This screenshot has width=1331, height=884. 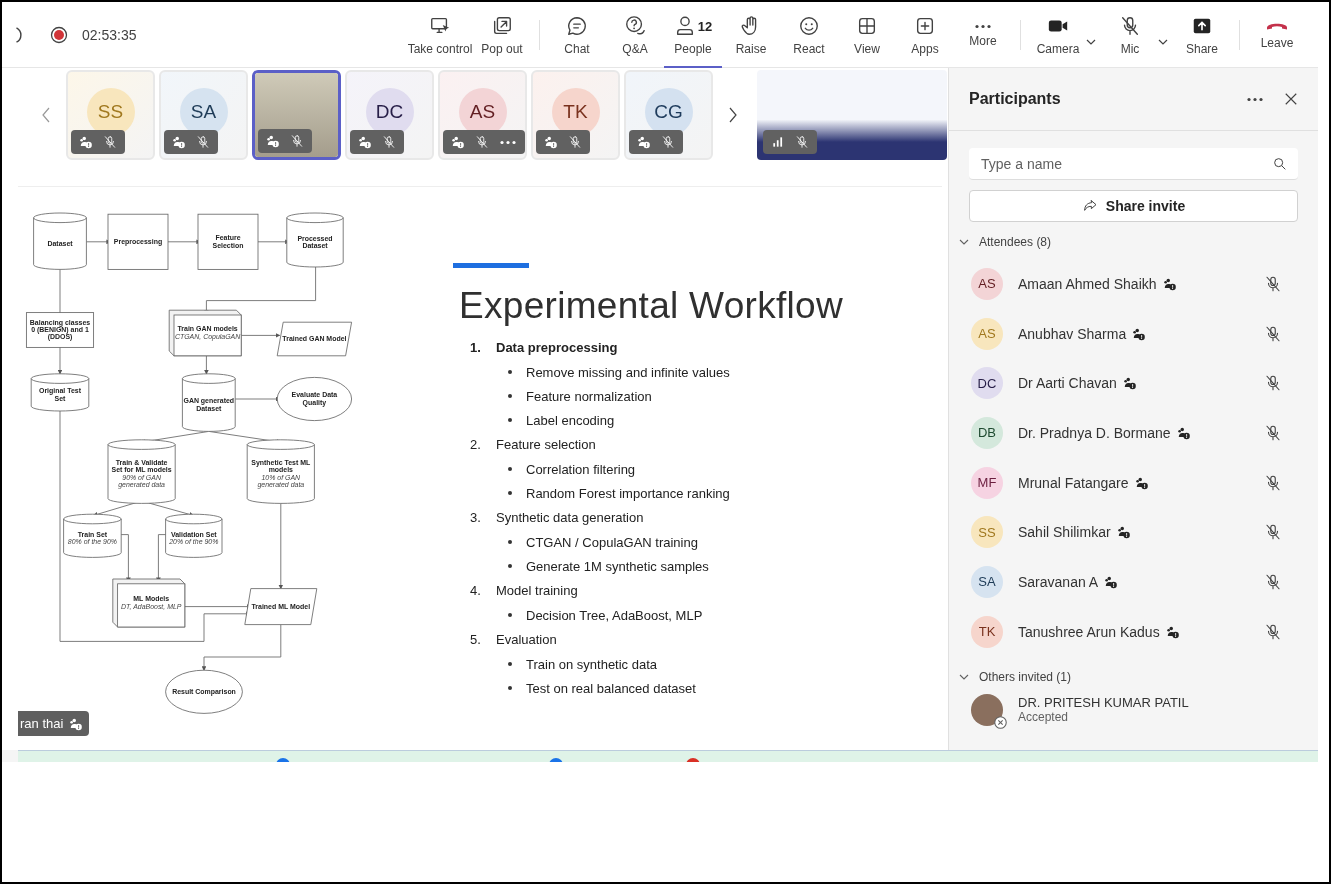 What do you see at coordinates (546, 444) in the screenshot?
I see `list-item: Feature selection` at bounding box center [546, 444].